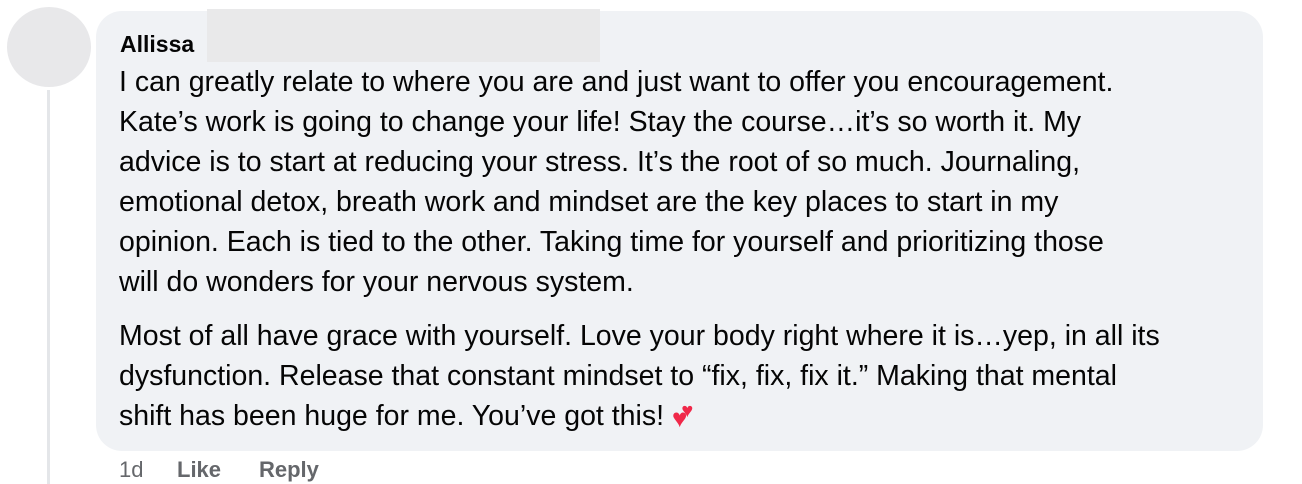 Image resolution: width=1302 pixels, height=484 pixels. What do you see at coordinates (289, 470) in the screenshot?
I see `reply-button: Reply` at bounding box center [289, 470].